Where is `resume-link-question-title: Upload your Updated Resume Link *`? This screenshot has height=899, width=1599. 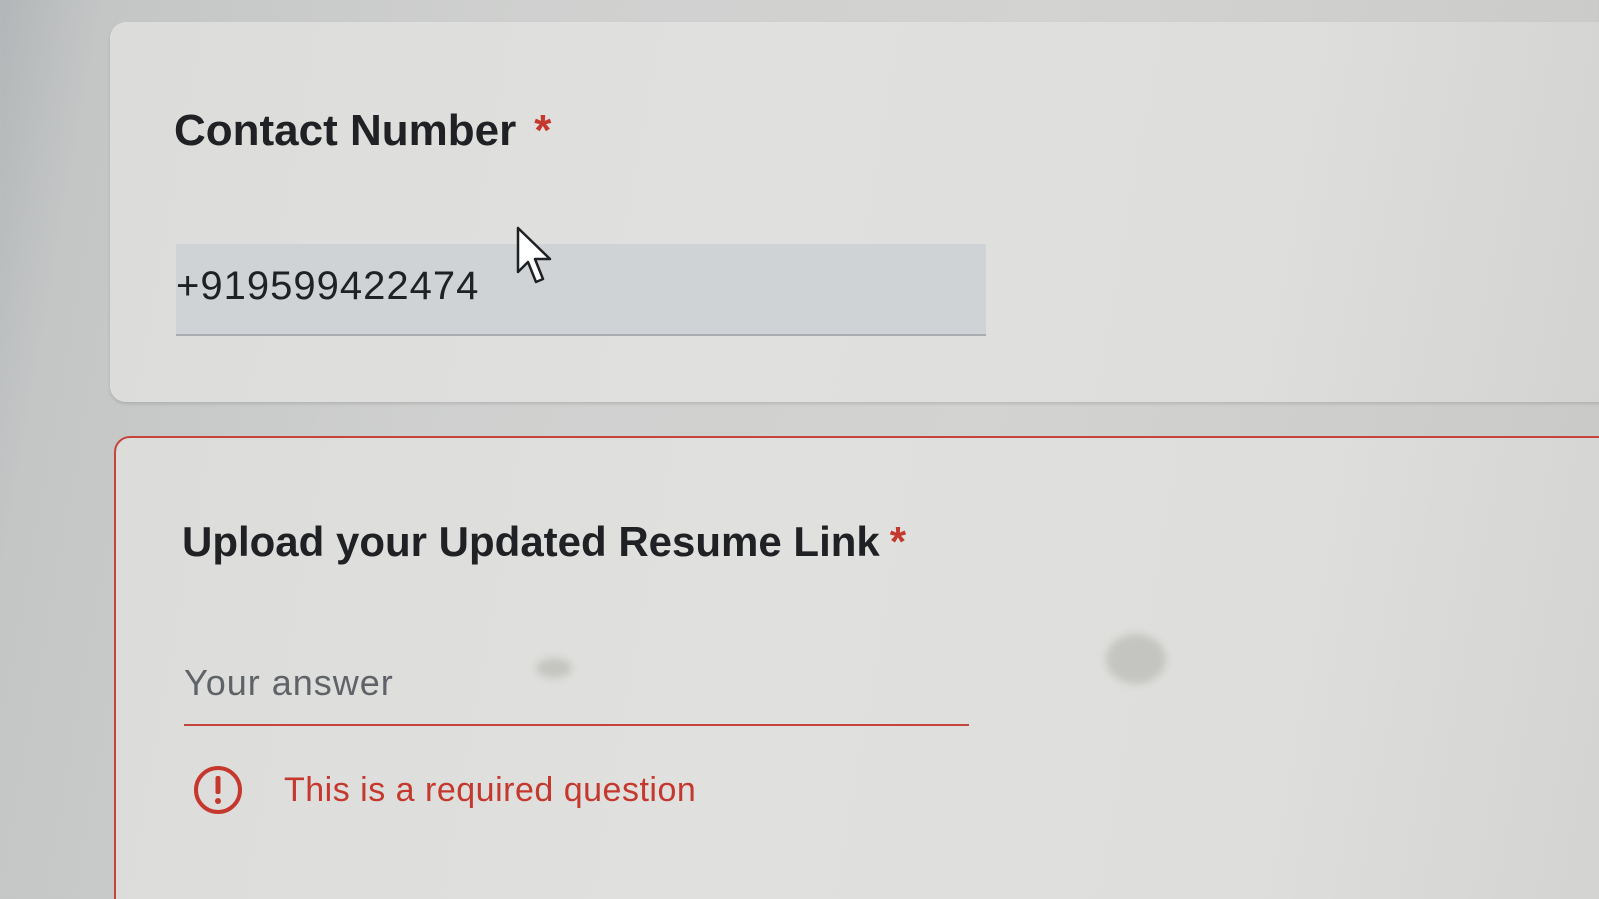 resume-link-question-title: Upload your Updated Resume Link * is located at coordinates (544, 542).